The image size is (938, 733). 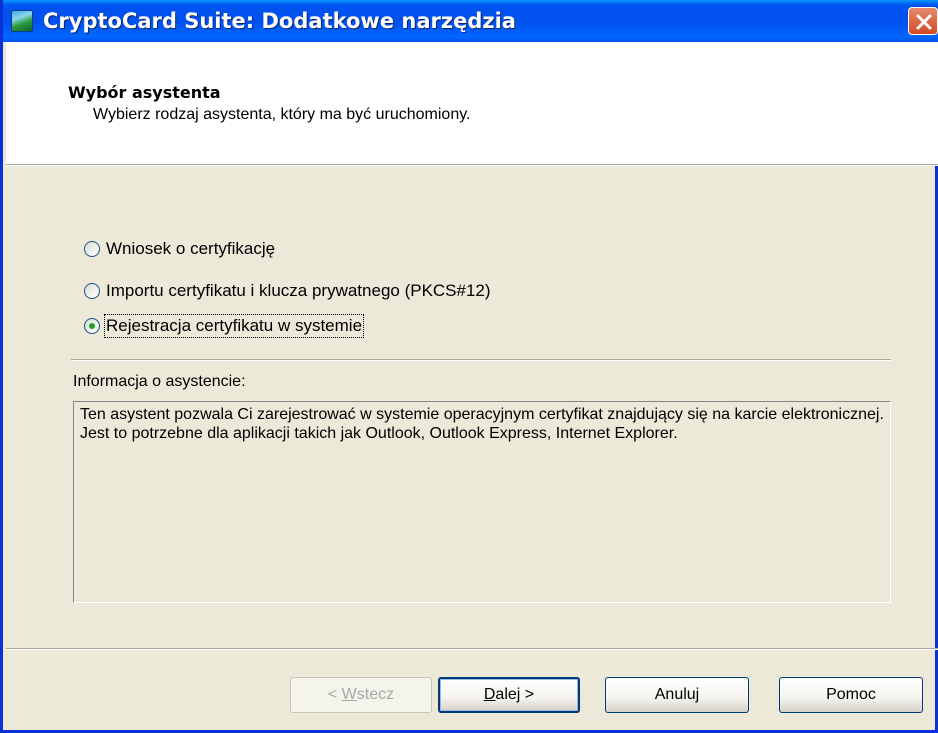 What do you see at coordinates (481, 360) in the screenshot?
I see `options-separator` at bounding box center [481, 360].